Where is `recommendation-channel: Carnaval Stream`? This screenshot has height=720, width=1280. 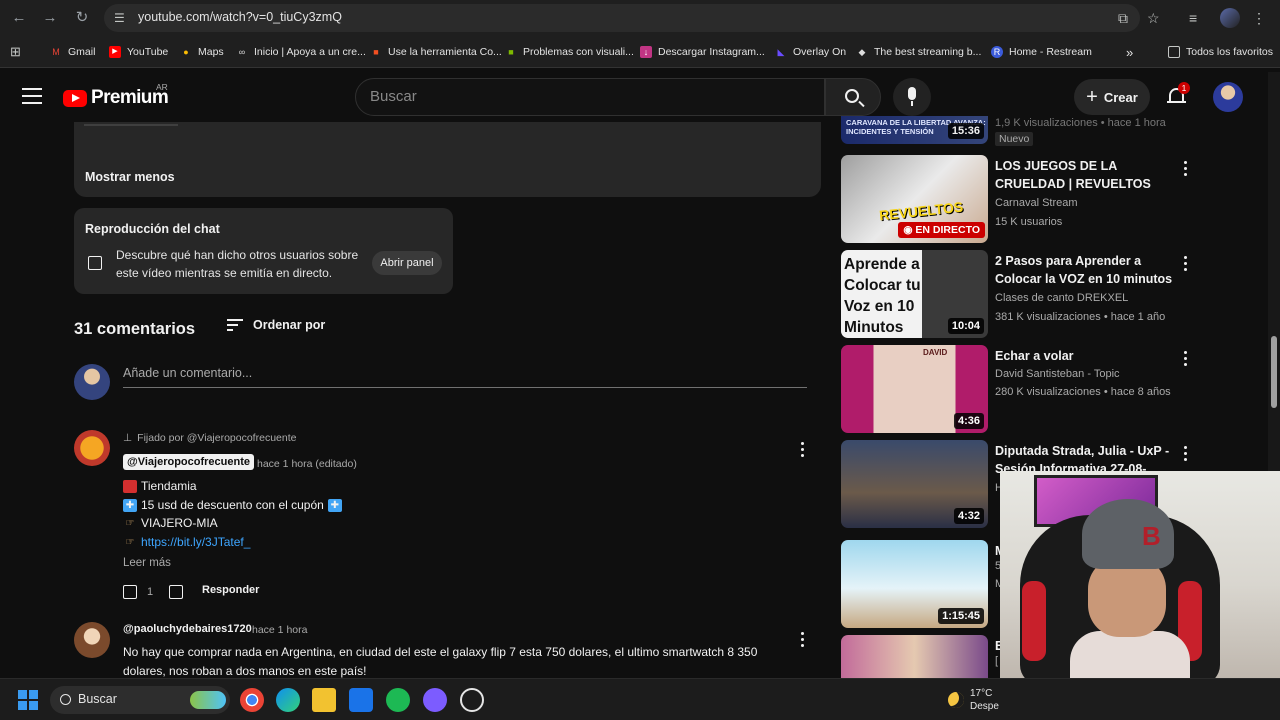 recommendation-channel: Carnaval Stream is located at coordinates (1036, 203).